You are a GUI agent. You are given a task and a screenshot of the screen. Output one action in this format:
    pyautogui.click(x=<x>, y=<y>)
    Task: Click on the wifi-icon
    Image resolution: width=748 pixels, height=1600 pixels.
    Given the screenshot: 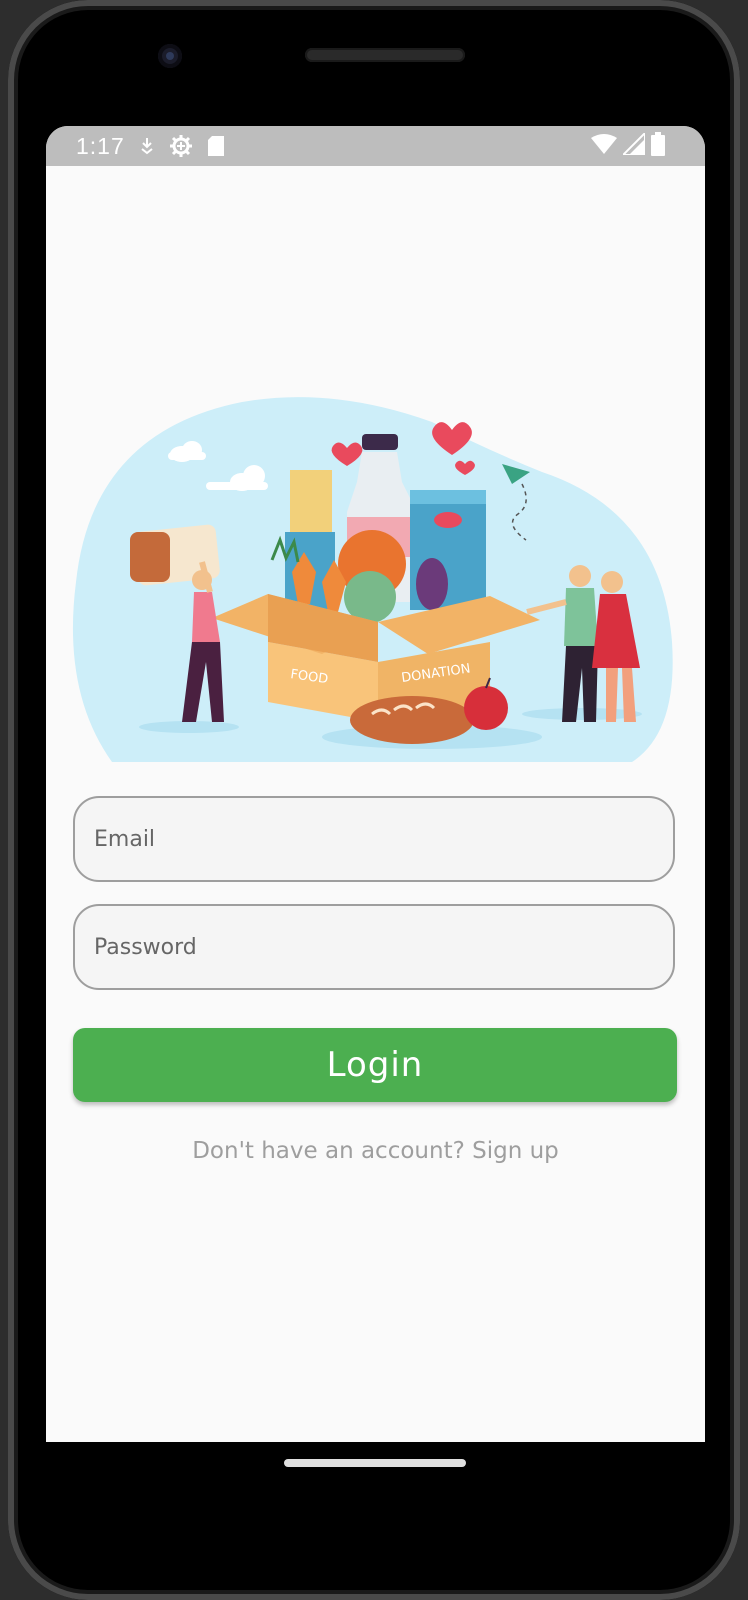 What is the action you would take?
    pyautogui.click(x=604, y=146)
    